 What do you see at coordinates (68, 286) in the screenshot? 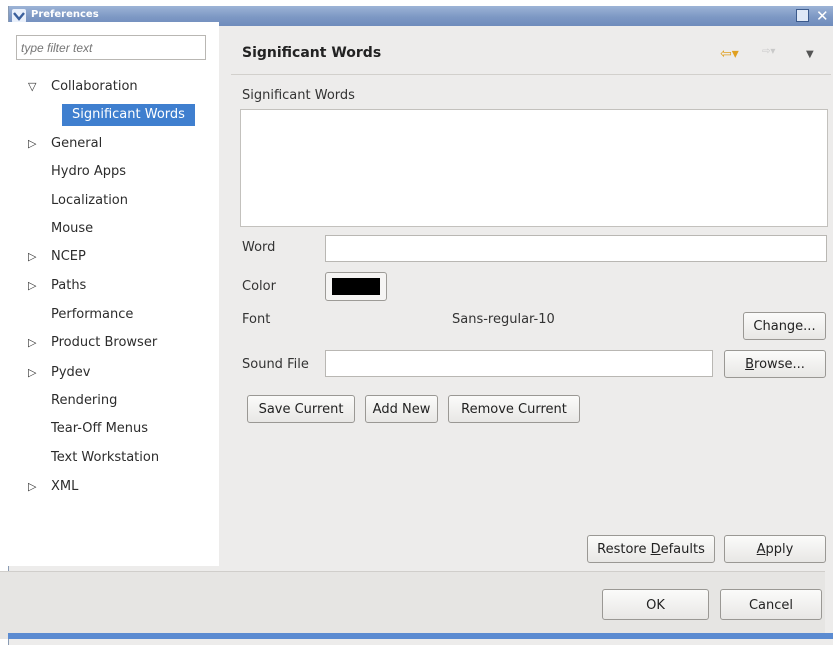
I see `tree-item-paths: Paths` at bounding box center [68, 286].